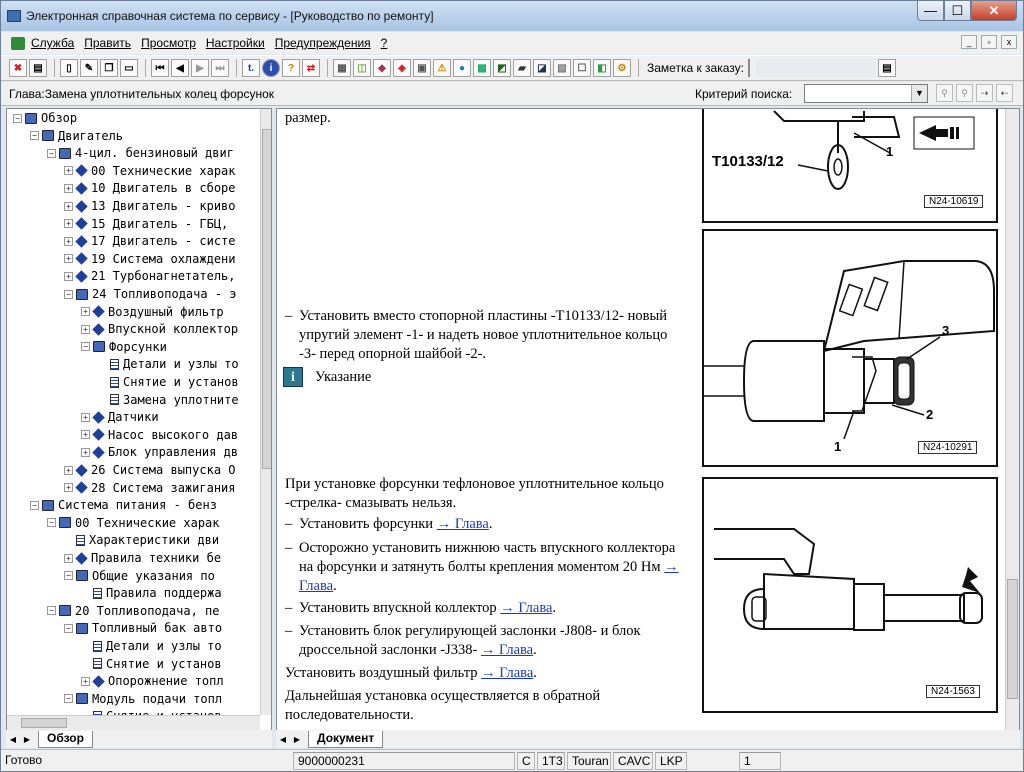  Describe the element at coordinates (18, 68) in the screenshot. I see `exit-icon: ✖` at that location.